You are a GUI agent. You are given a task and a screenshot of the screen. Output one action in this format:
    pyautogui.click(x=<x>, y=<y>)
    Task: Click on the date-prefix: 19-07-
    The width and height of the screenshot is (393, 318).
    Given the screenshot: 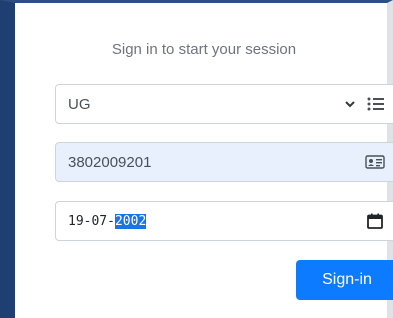 What is the action you would take?
    pyautogui.click(x=91, y=221)
    